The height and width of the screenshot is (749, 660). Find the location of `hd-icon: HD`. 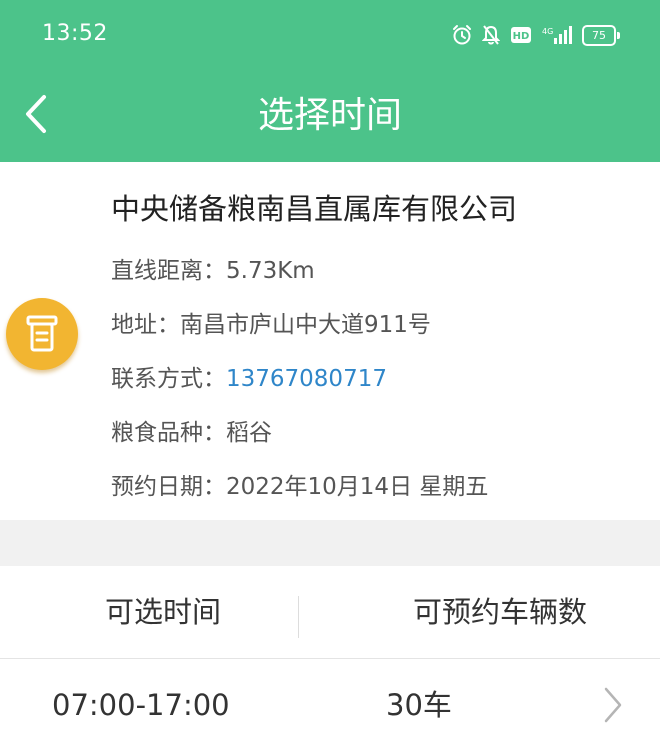

hd-icon: HD is located at coordinates (521, 35).